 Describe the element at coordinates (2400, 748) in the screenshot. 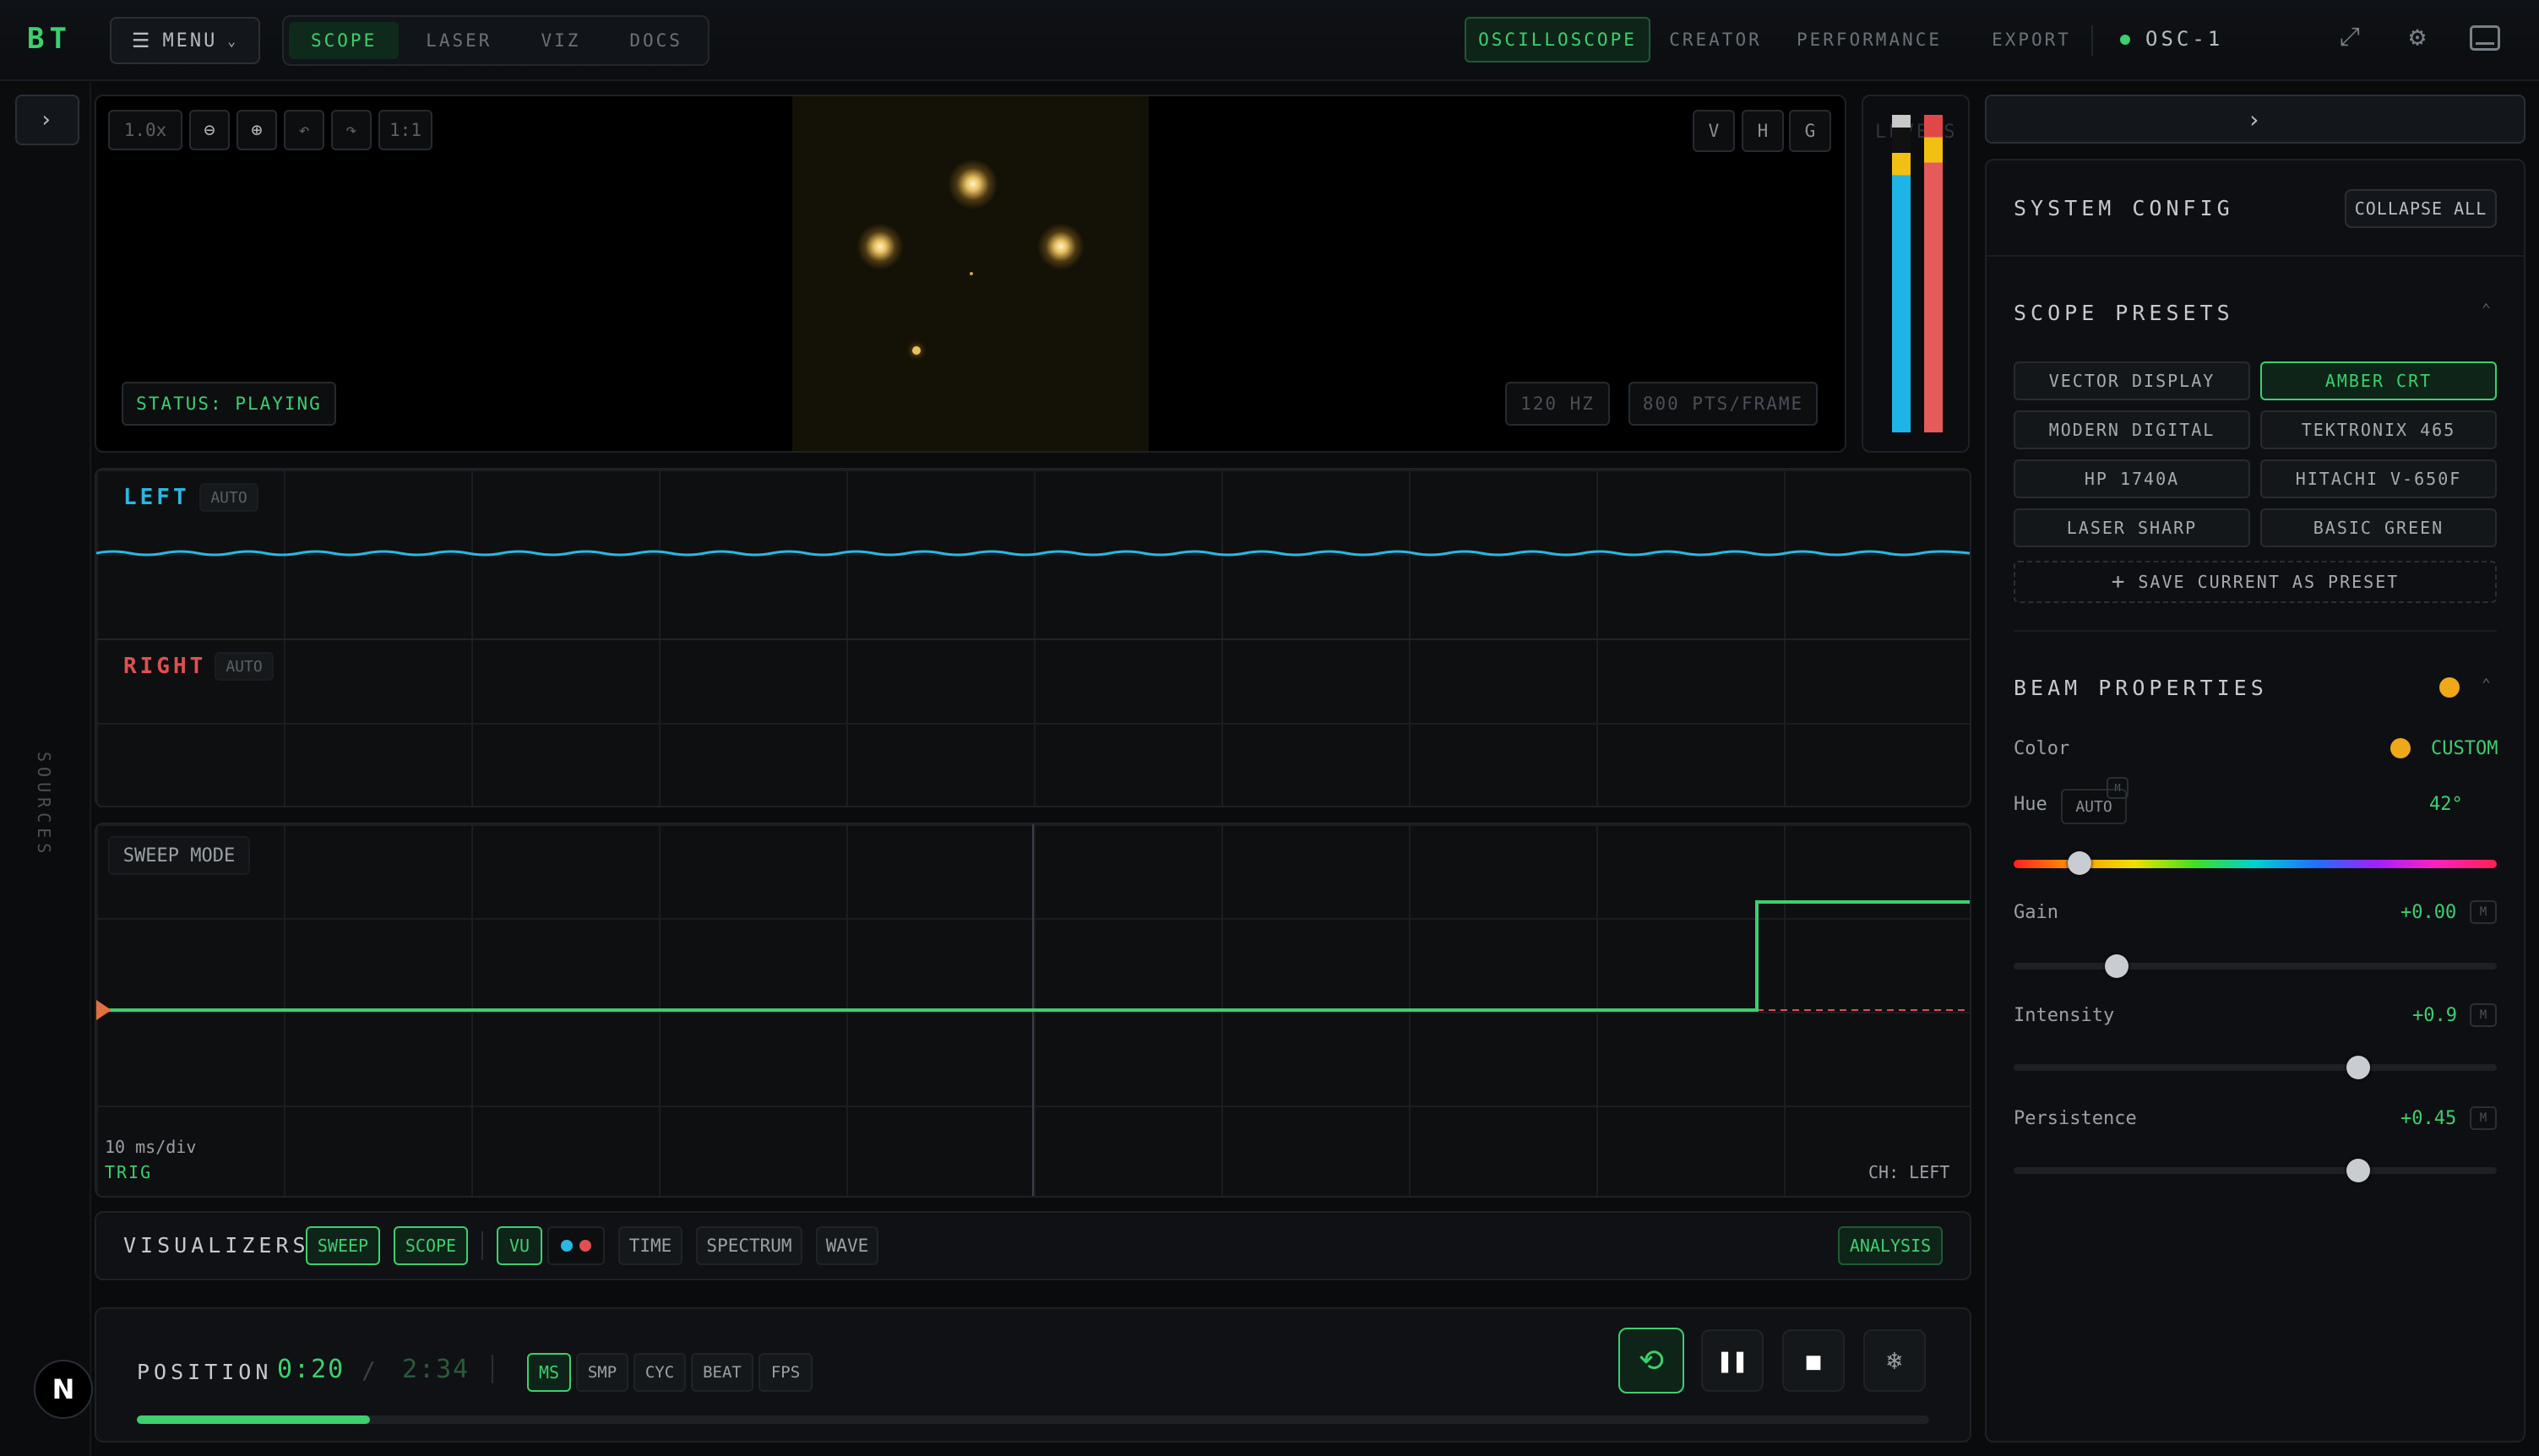

I see `color-swatch` at that location.